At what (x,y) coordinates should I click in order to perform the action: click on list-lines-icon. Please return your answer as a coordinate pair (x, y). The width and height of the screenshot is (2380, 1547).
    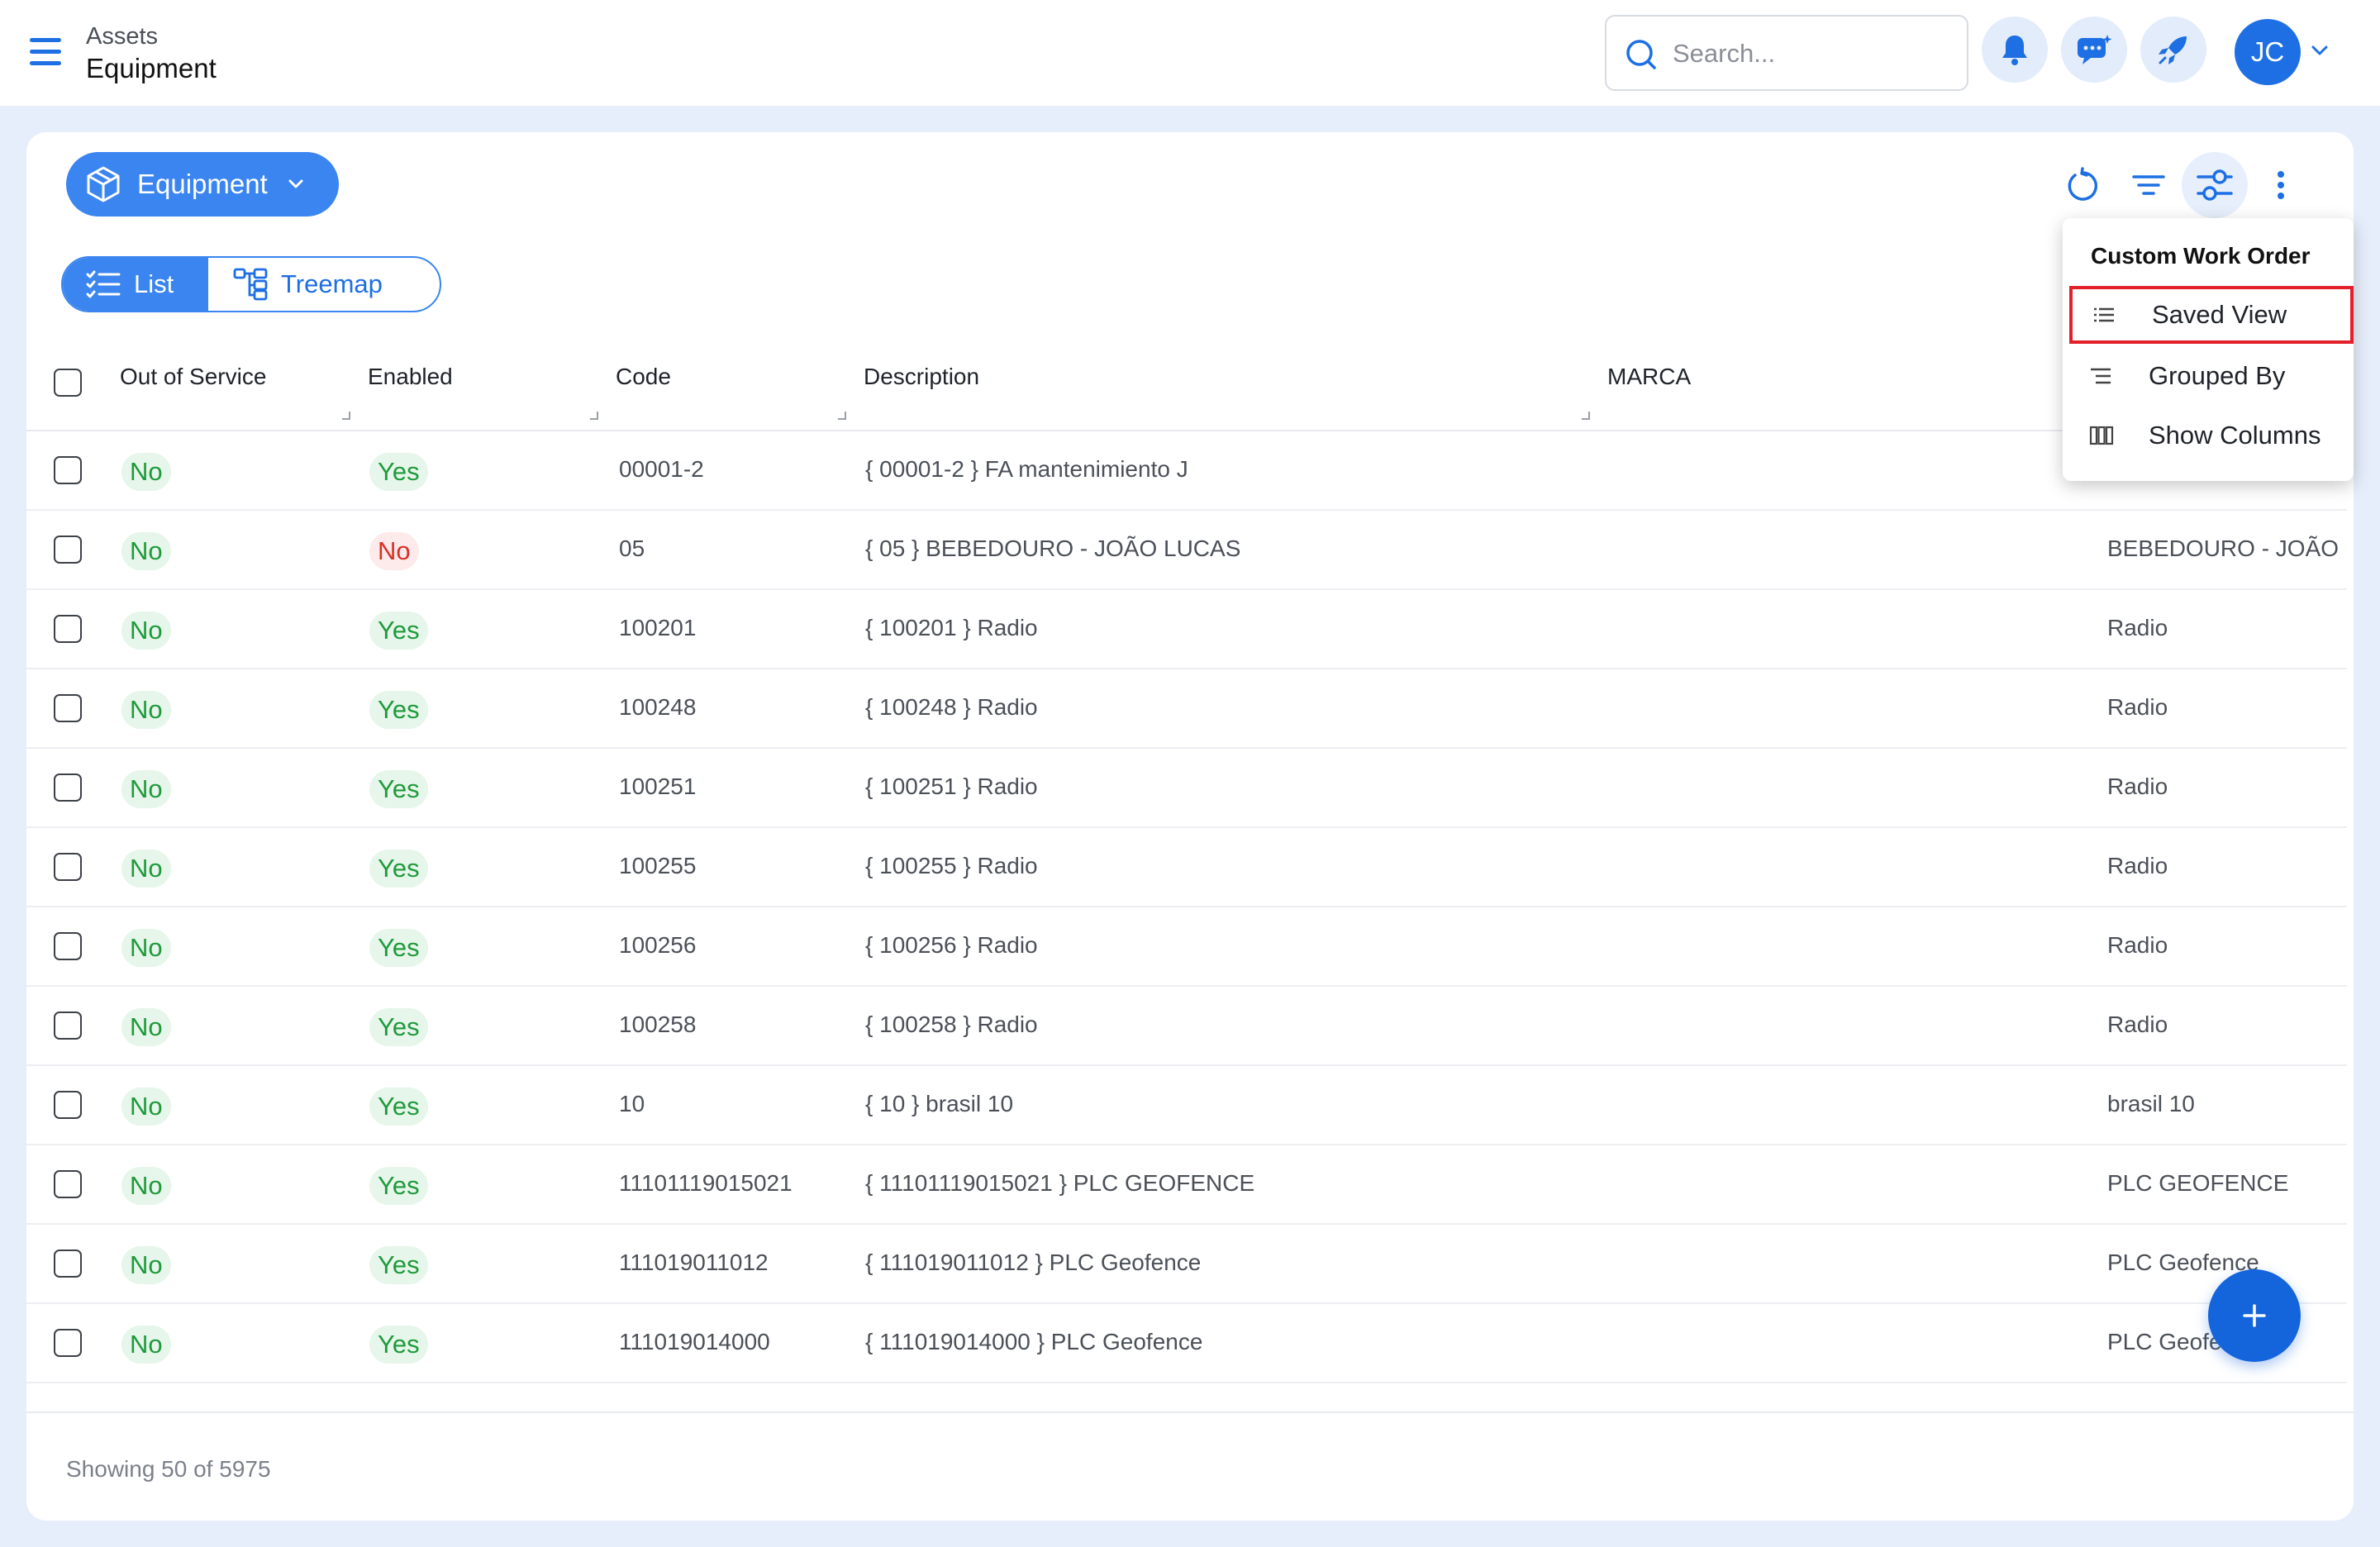
    Looking at the image, I should click on (2108, 315).